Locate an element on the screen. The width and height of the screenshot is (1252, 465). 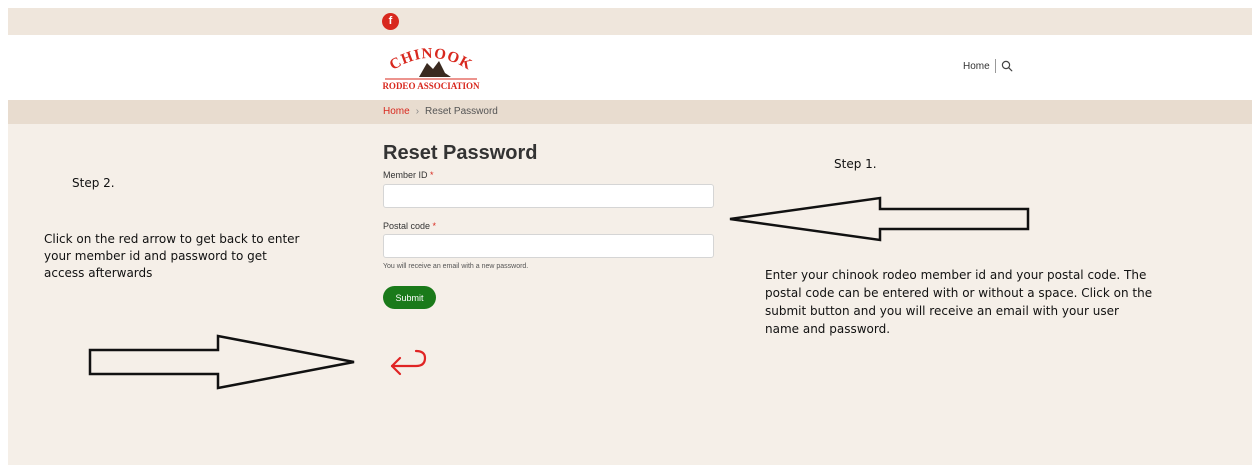
site-header: CHINOOK RODEO ASSOCIATION Home is located at coordinates (630, 67).